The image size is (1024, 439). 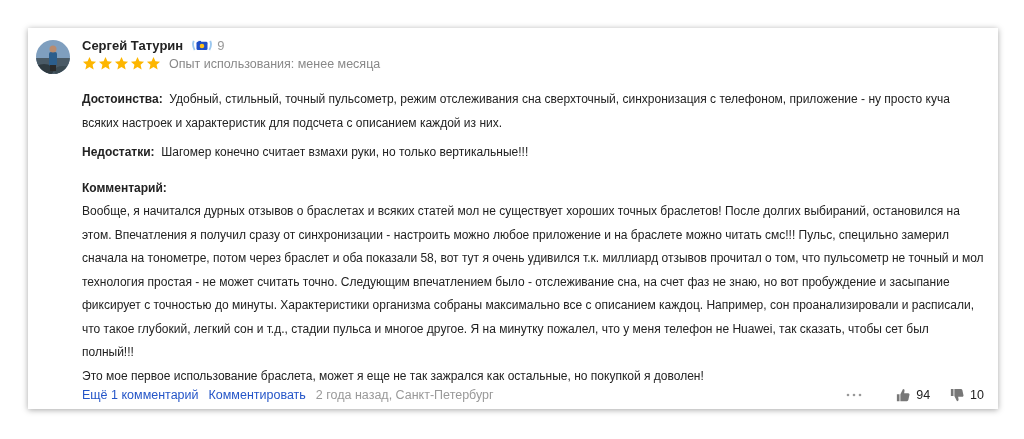 What do you see at coordinates (221, 45) in the screenshot?
I see `badge-count: 9` at bounding box center [221, 45].